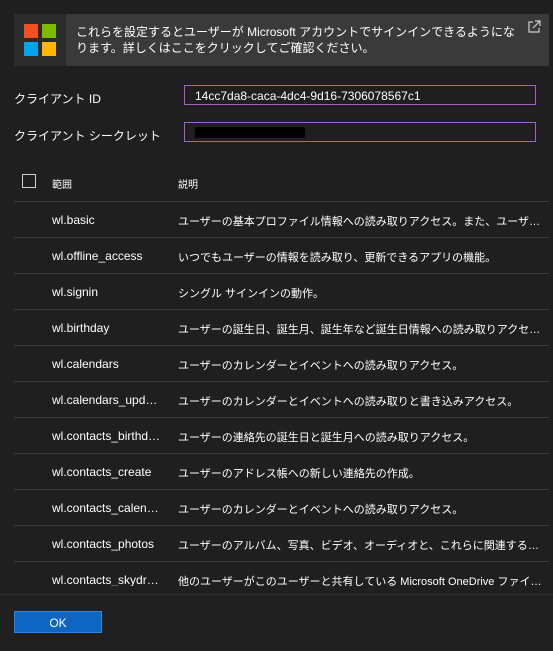 The width and height of the screenshot is (553, 651). What do you see at coordinates (188, 183) in the screenshot?
I see `column-header-description: 説明` at bounding box center [188, 183].